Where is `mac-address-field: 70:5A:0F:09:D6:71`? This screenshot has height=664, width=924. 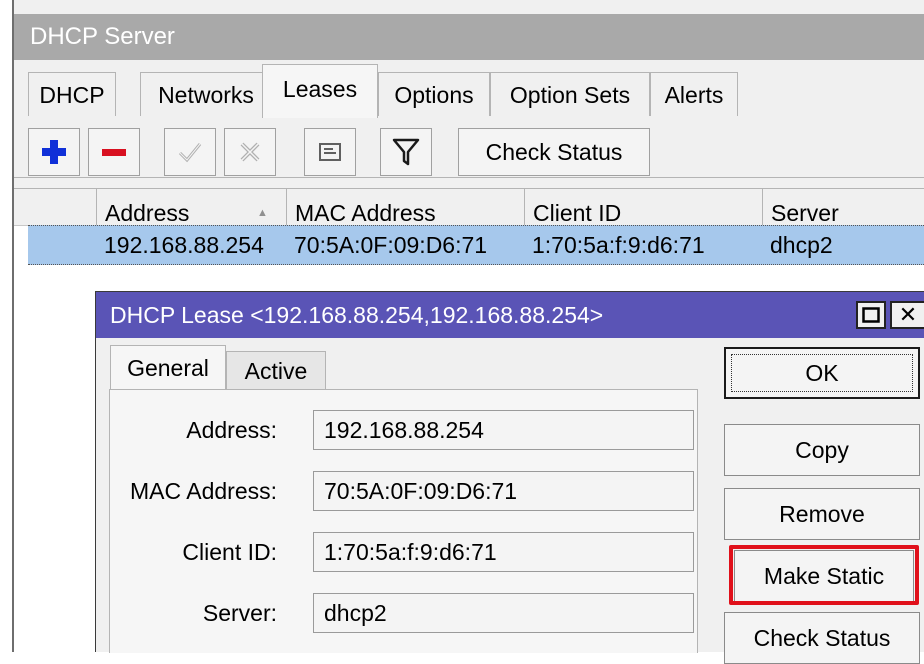
mac-address-field: 70:5A:0F:09:D6:71 is located at coordinates (503, 491).